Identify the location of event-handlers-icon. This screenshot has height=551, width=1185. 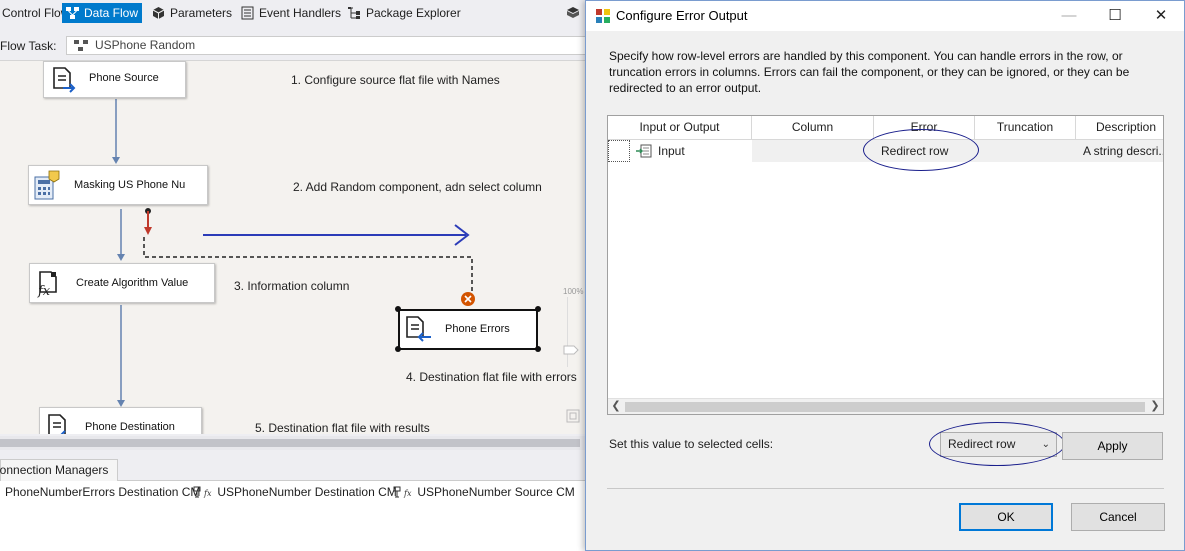
(247, 13).